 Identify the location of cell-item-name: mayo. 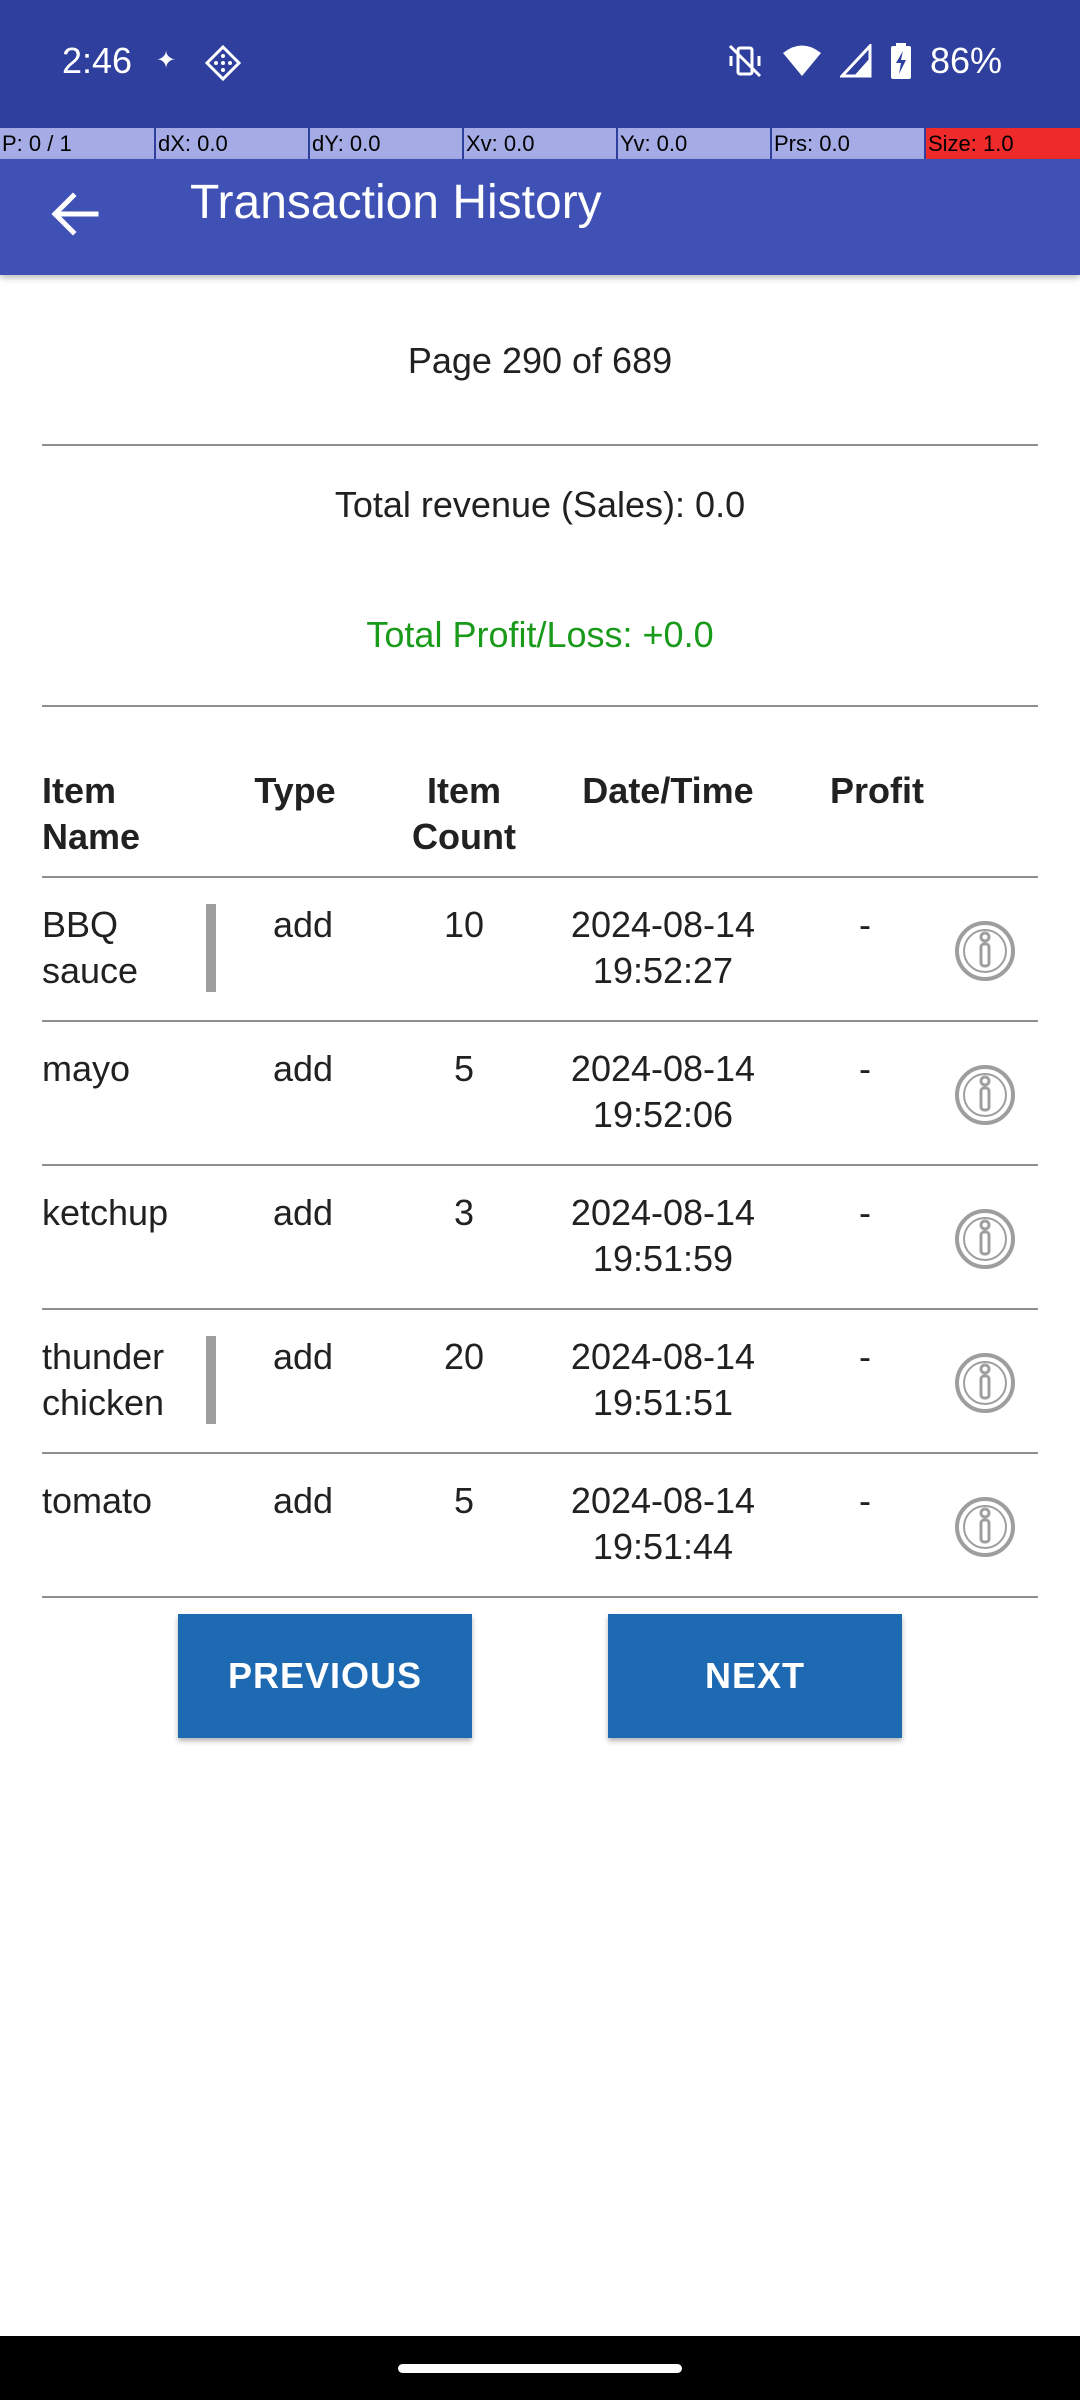
(86, 1068).